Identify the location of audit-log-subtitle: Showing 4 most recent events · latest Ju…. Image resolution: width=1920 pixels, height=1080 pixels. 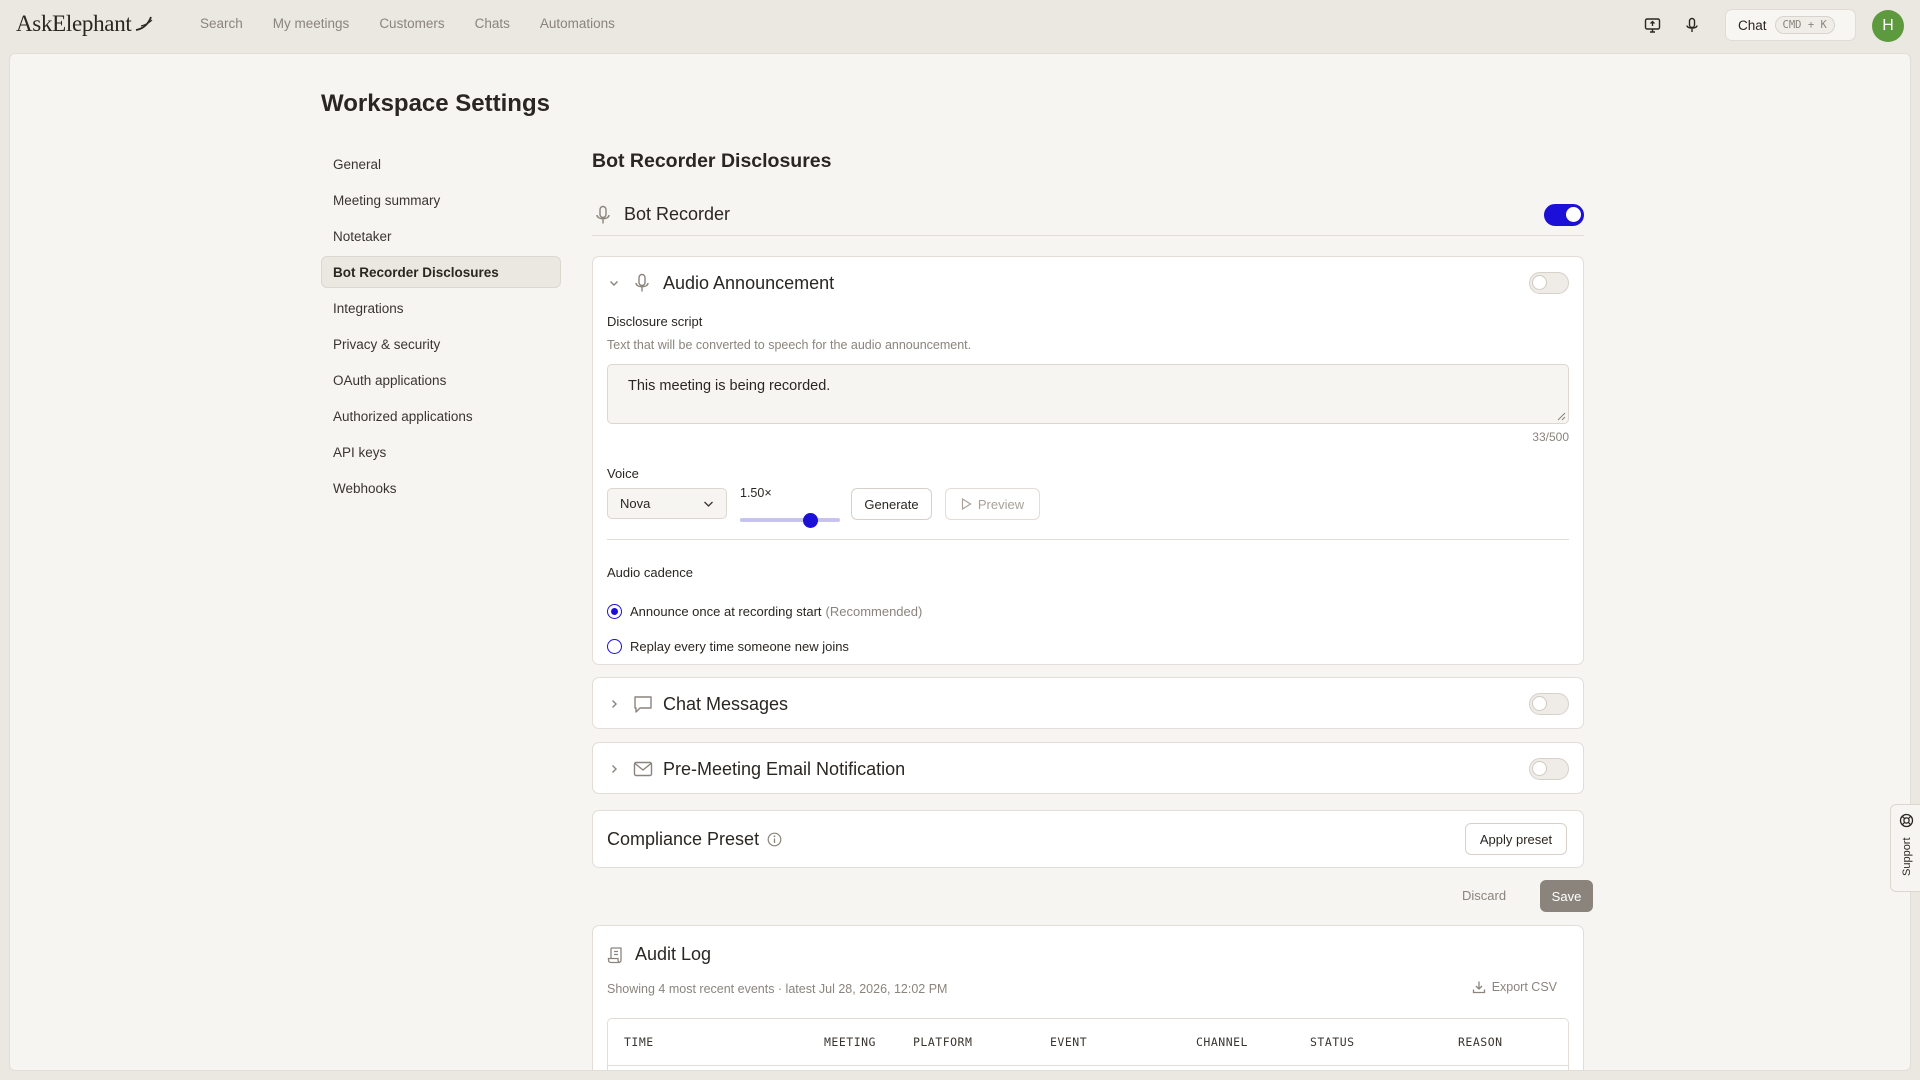
(777, 989).